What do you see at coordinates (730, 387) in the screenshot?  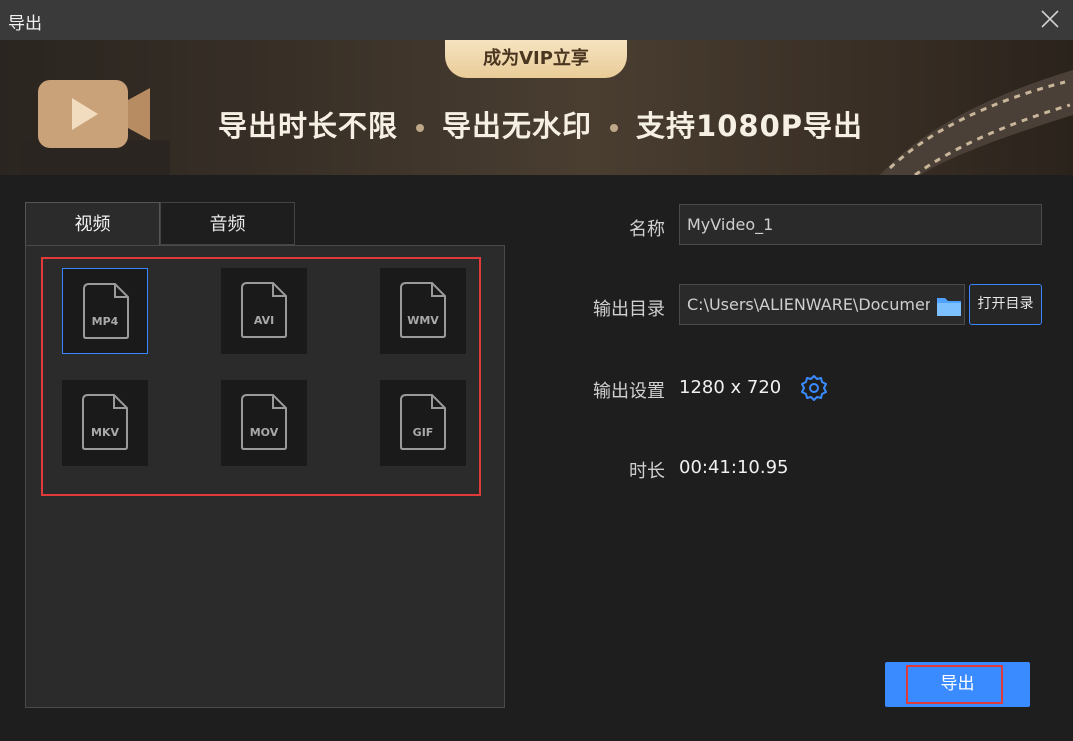 I see `resolution-value: 1280 x 720` at bounding box center [730, 387].